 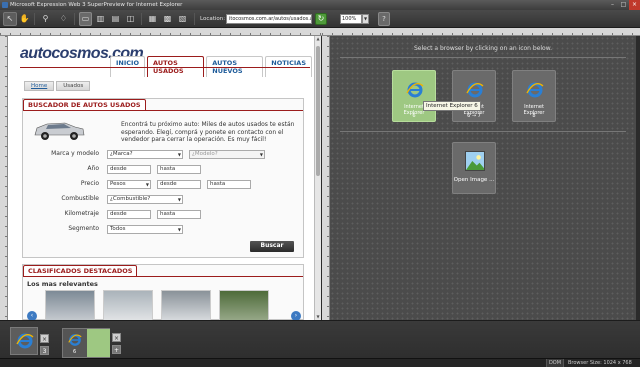 I want to click on combustible-select: ¿Combustible? ▼, so click(x=145, y=199).